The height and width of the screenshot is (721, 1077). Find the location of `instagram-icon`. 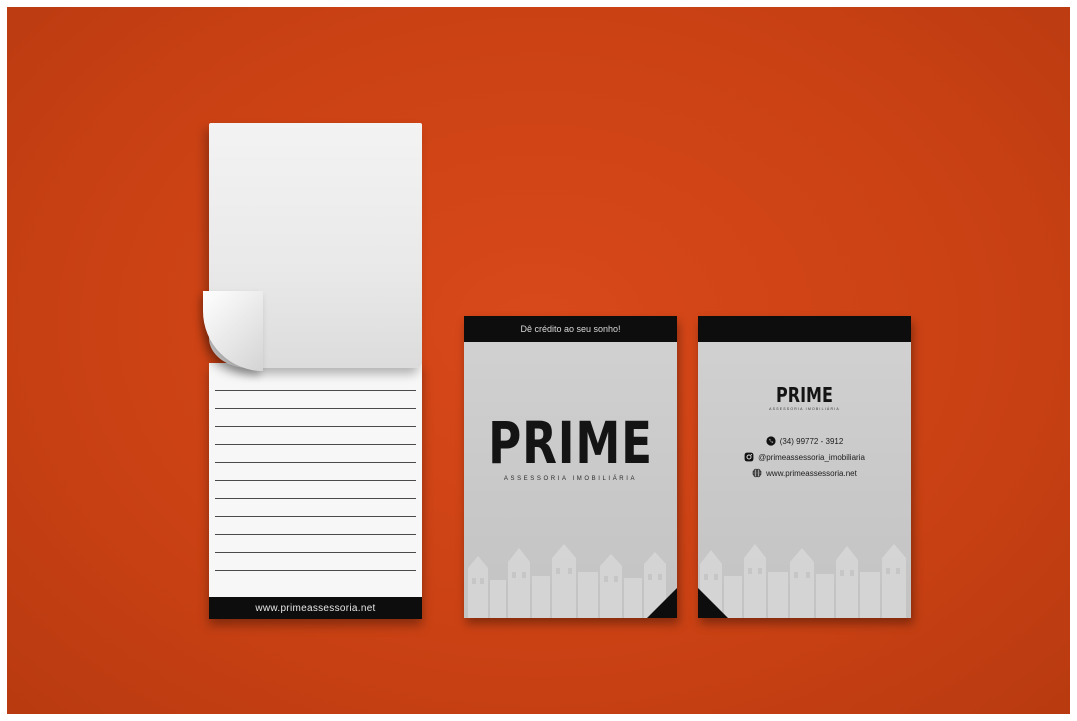

instagram-icon is located at coordinates (749, 457).